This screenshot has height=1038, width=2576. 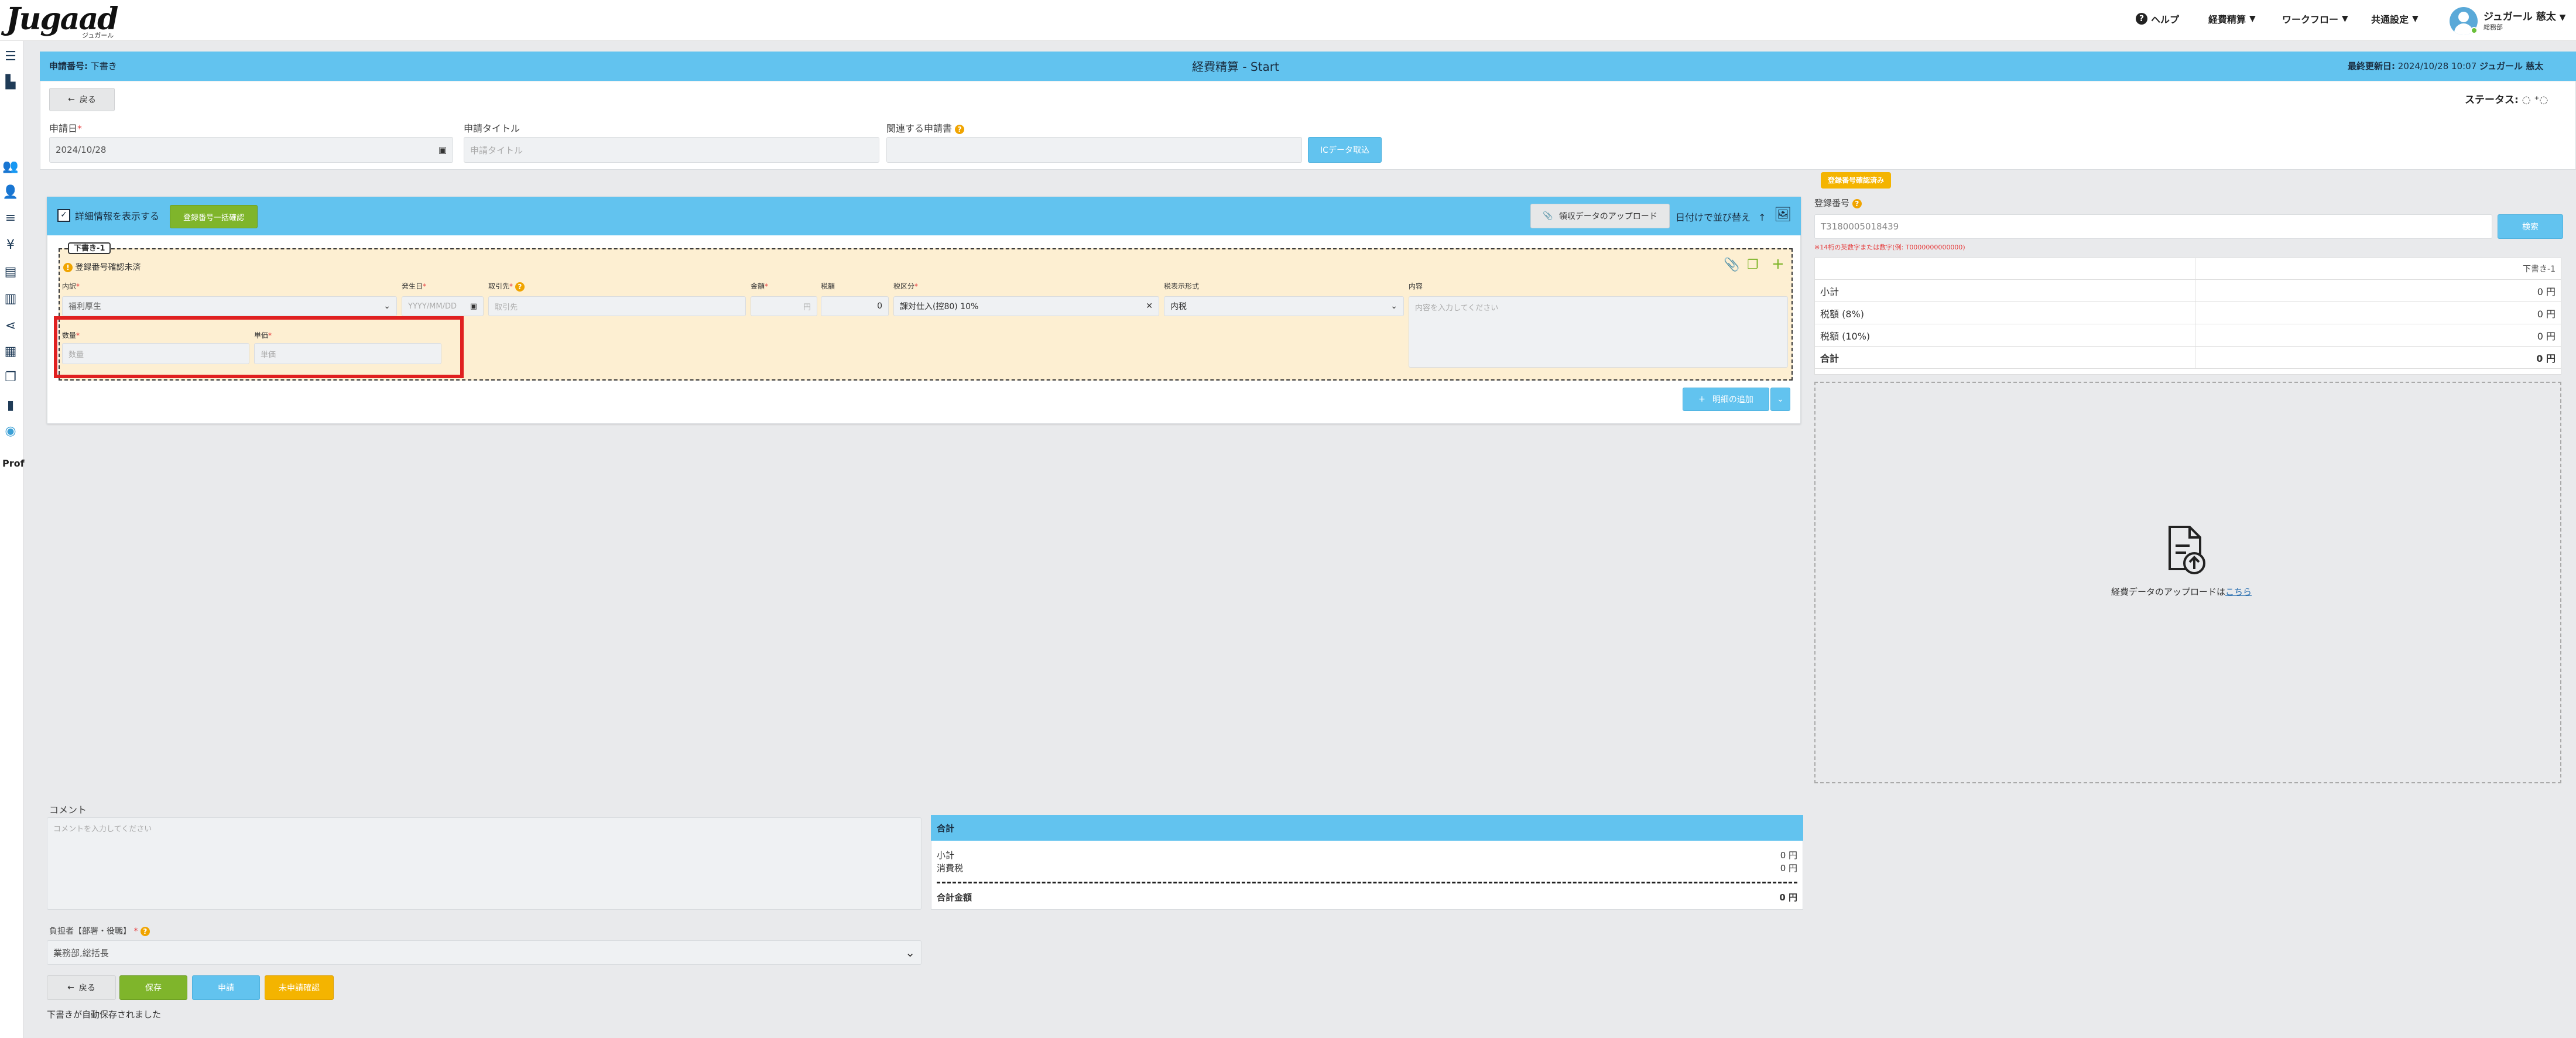 What do you see at coordinates (2165, 20) in the screenshot?
I see `help-menu-label: ヘルプ` at bounding box center [2165, 20].